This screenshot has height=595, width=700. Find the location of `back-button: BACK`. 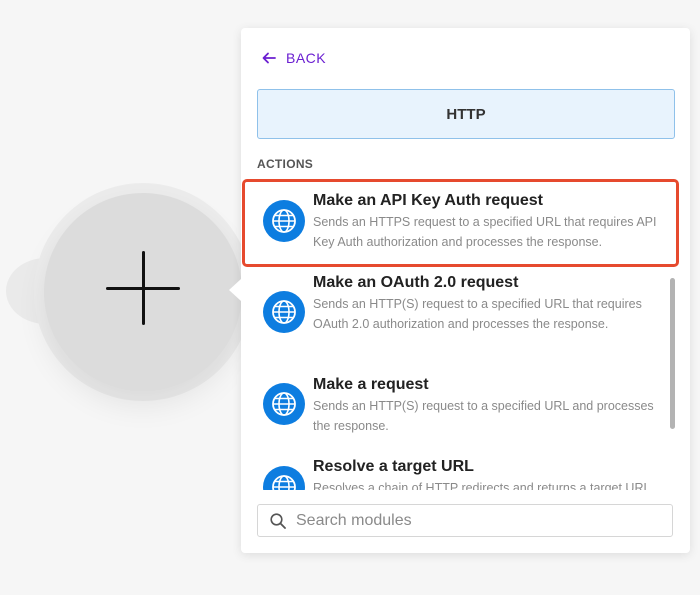

back-button: BACK is located at coordinates (294, 58).